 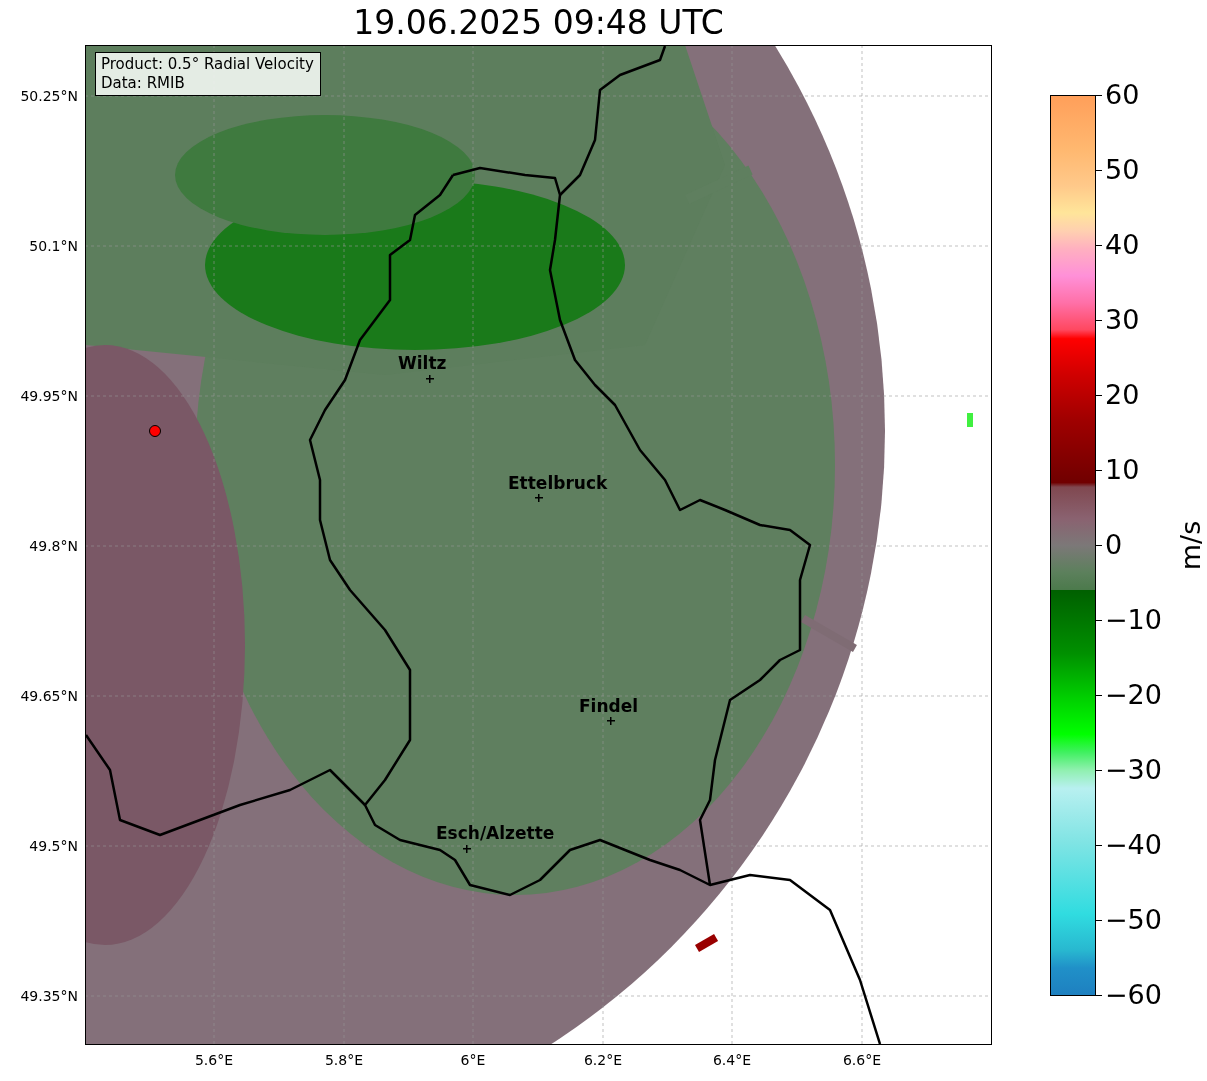 I want to click on info-text: Data: RMIB, so click(x=143, y=83).